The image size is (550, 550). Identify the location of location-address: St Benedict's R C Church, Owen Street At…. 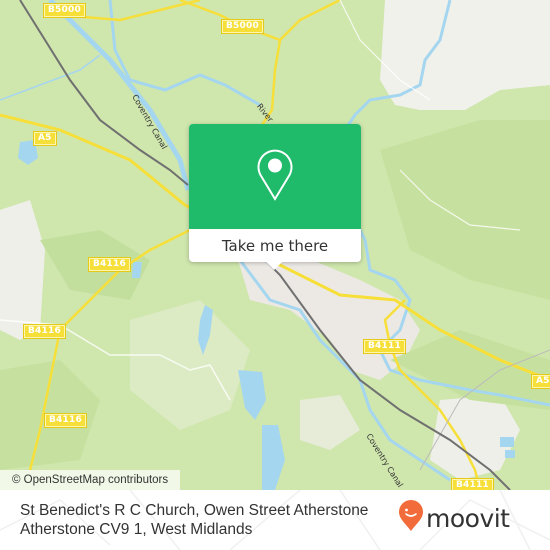
(194, 520).